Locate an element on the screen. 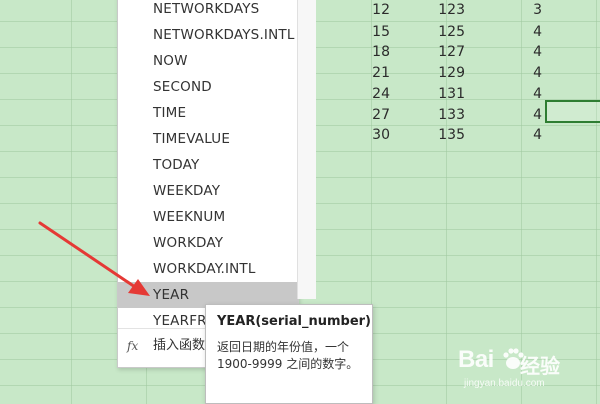 The height and width of the screenshot is (404, 600). function-item-networkdays: NETWORKDAYS is located at coordinates (208, 11).